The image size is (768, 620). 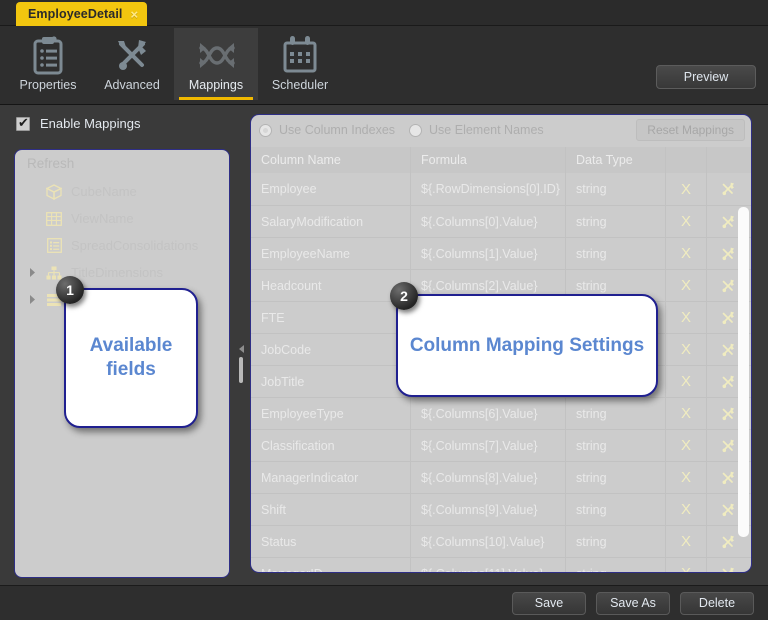 I want to click on tree-item-label: ViewName, so click(x=102, y=218).